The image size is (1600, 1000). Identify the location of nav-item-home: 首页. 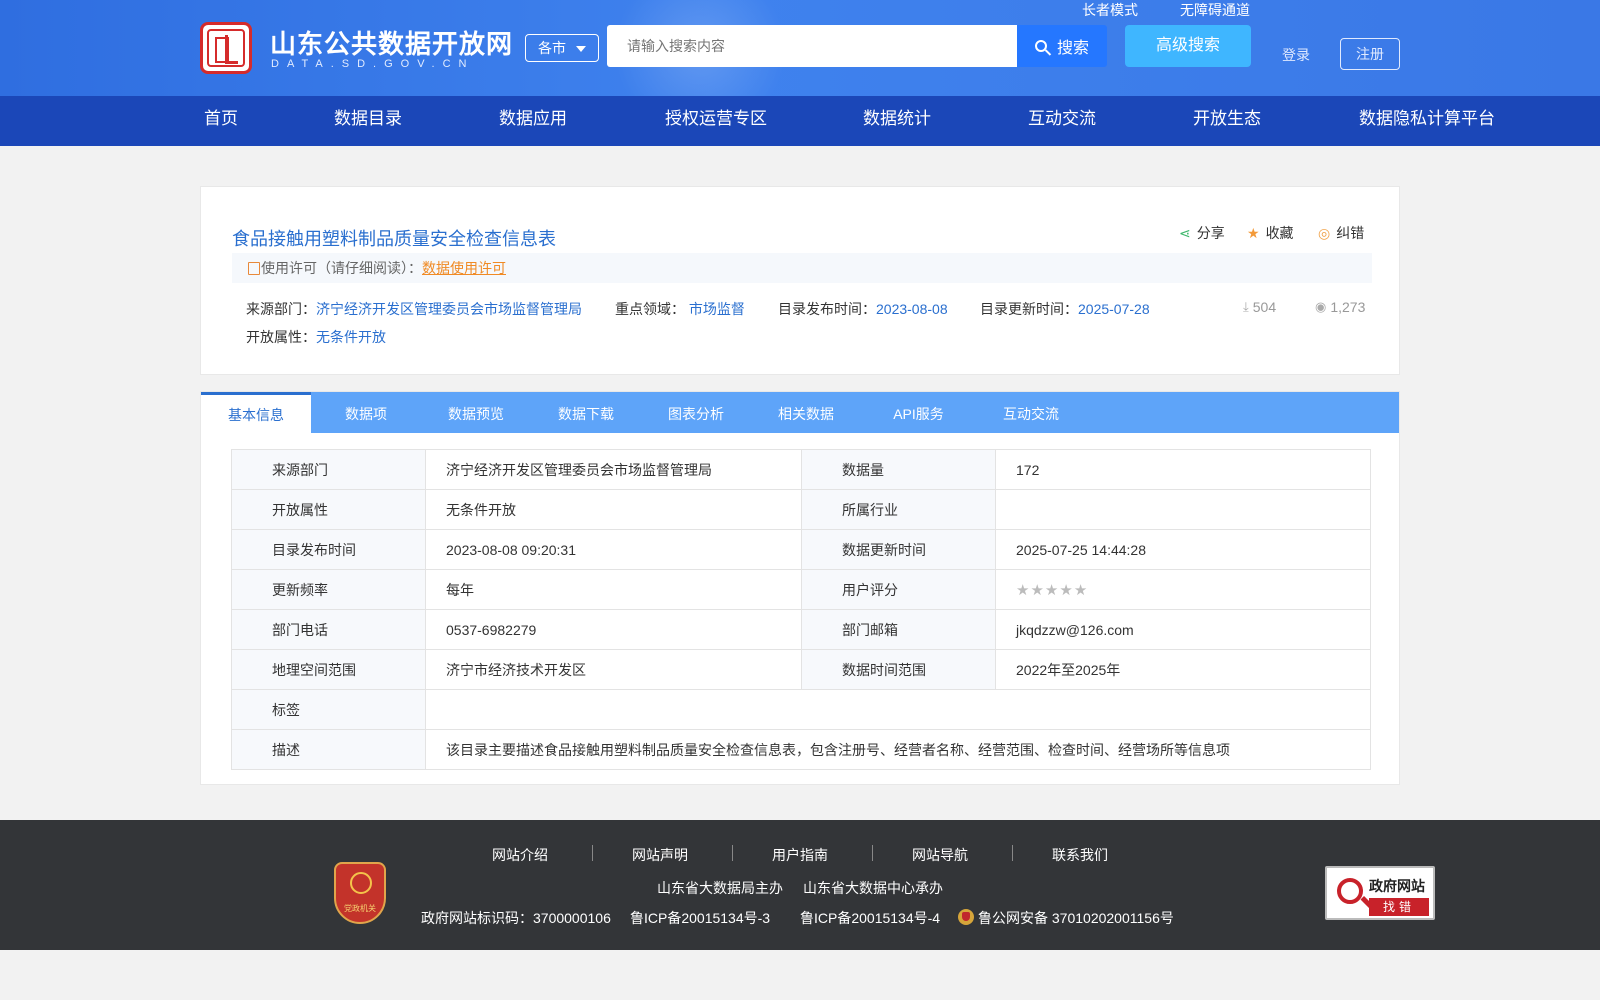
(221, 119).